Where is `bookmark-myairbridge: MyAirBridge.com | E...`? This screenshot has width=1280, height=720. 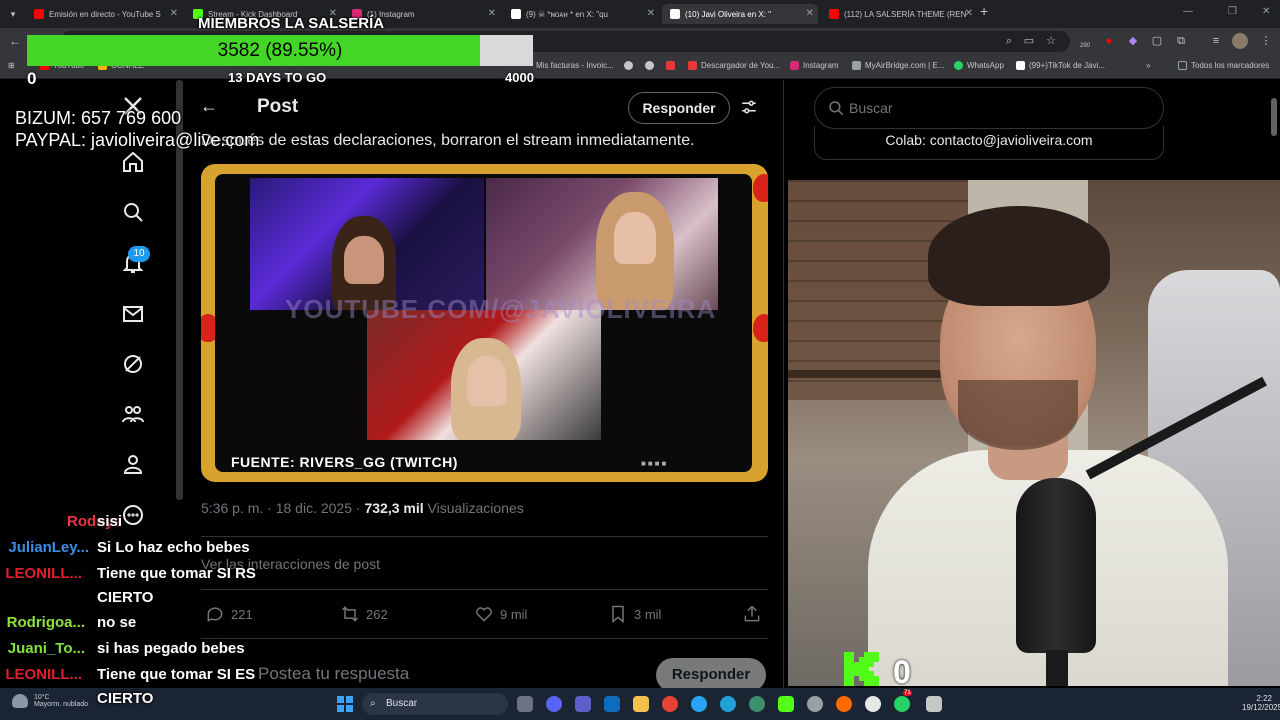 bookmark-myairbridge: MyAirBridge.com | E... is located at coordinates (898, 65).